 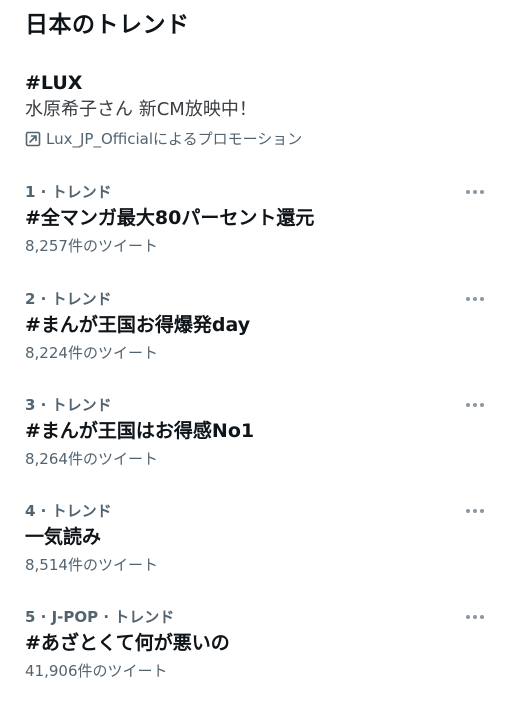 I want to click on trend-meta: 2 · トレンド, so click(x=68, y=299).